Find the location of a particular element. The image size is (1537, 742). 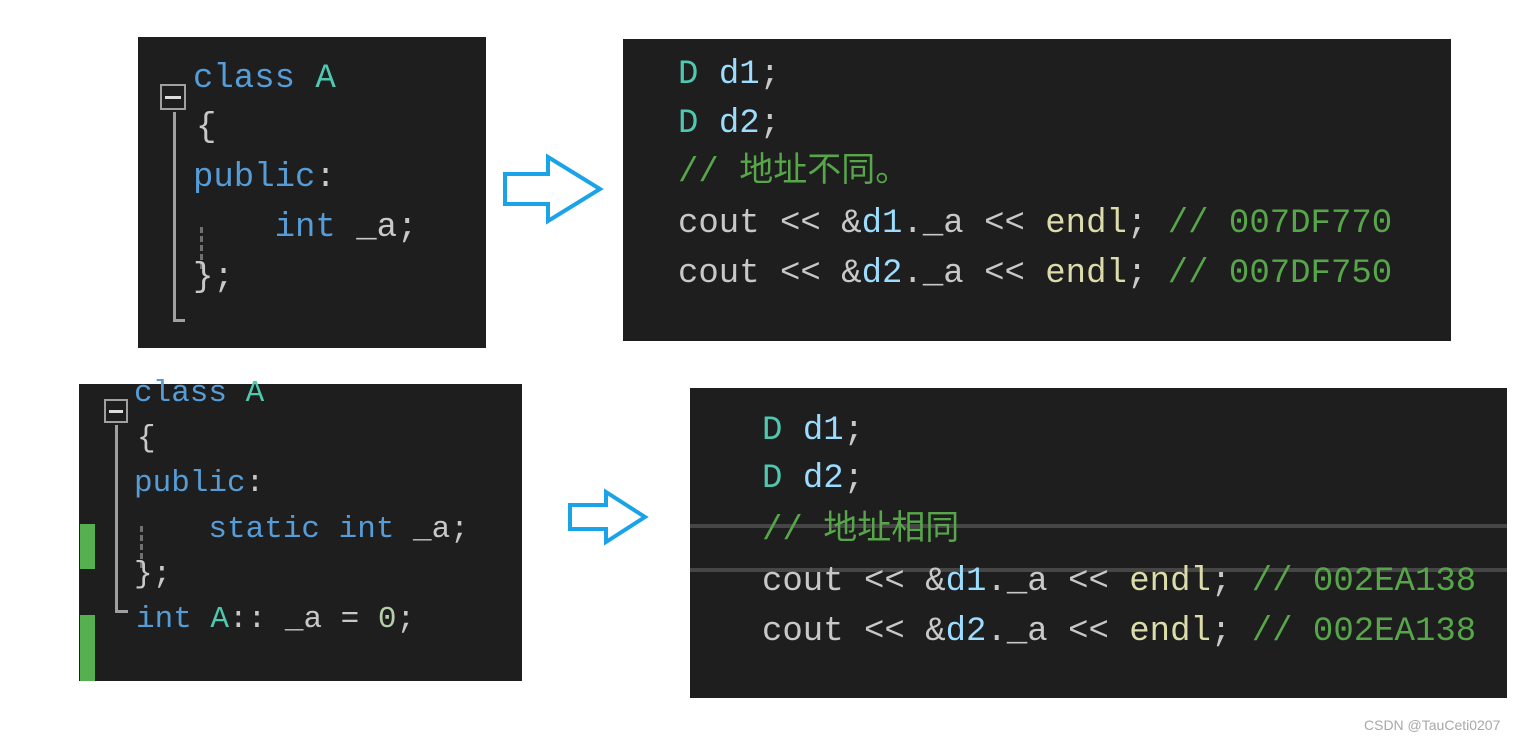

code-line: int A:: _a = 0; is located at coordinates (275, 619).